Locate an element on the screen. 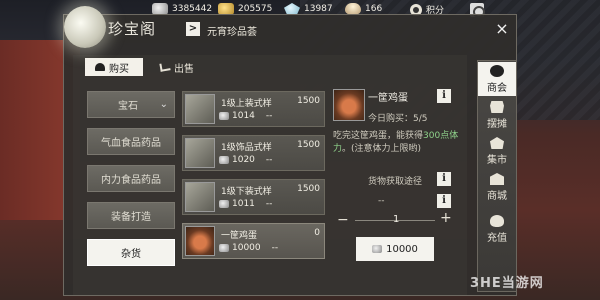 The image size is (600, 300). item-price-value: 10000 is located at coordinates (246, 248).